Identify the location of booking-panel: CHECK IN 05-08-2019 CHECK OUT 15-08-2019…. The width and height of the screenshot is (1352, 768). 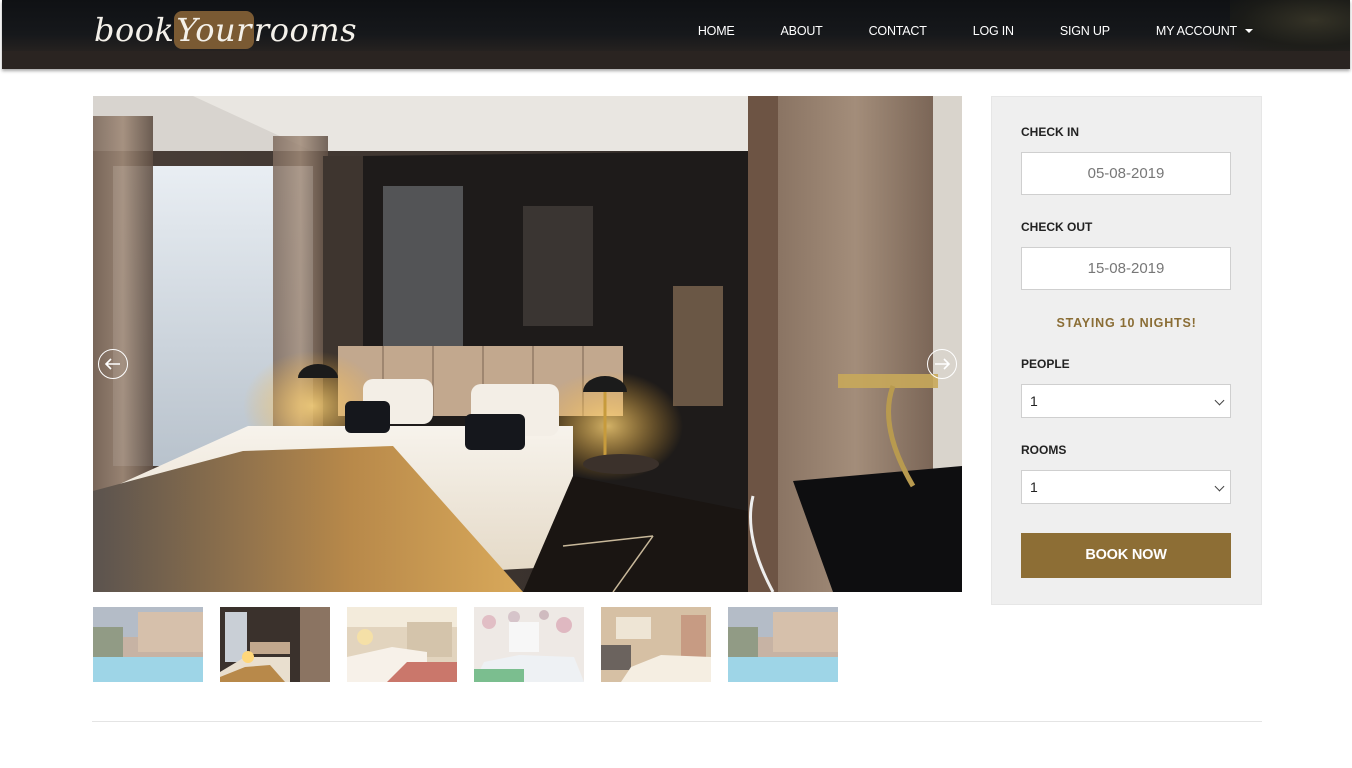
(1126, 350).